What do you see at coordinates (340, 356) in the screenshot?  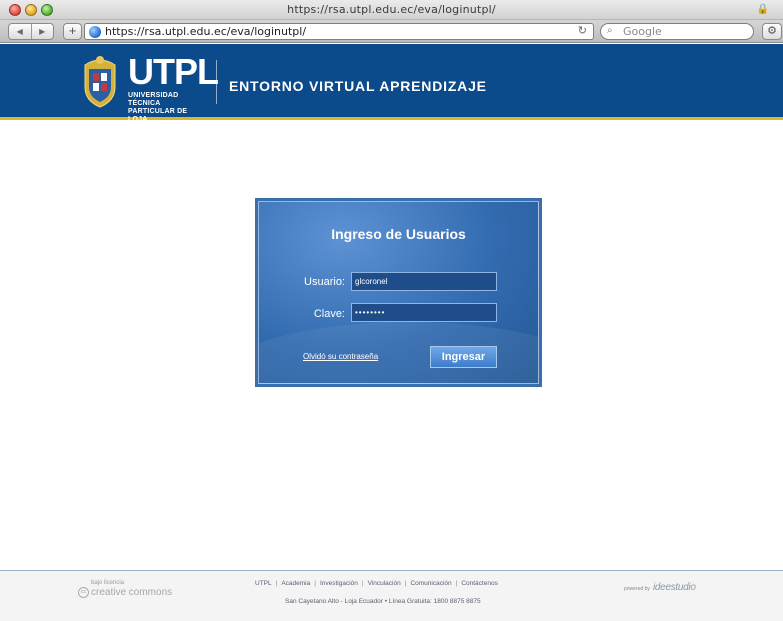 I see `forgot-password-link: Olvidó su contraseña` at bounding box center [340, 356].